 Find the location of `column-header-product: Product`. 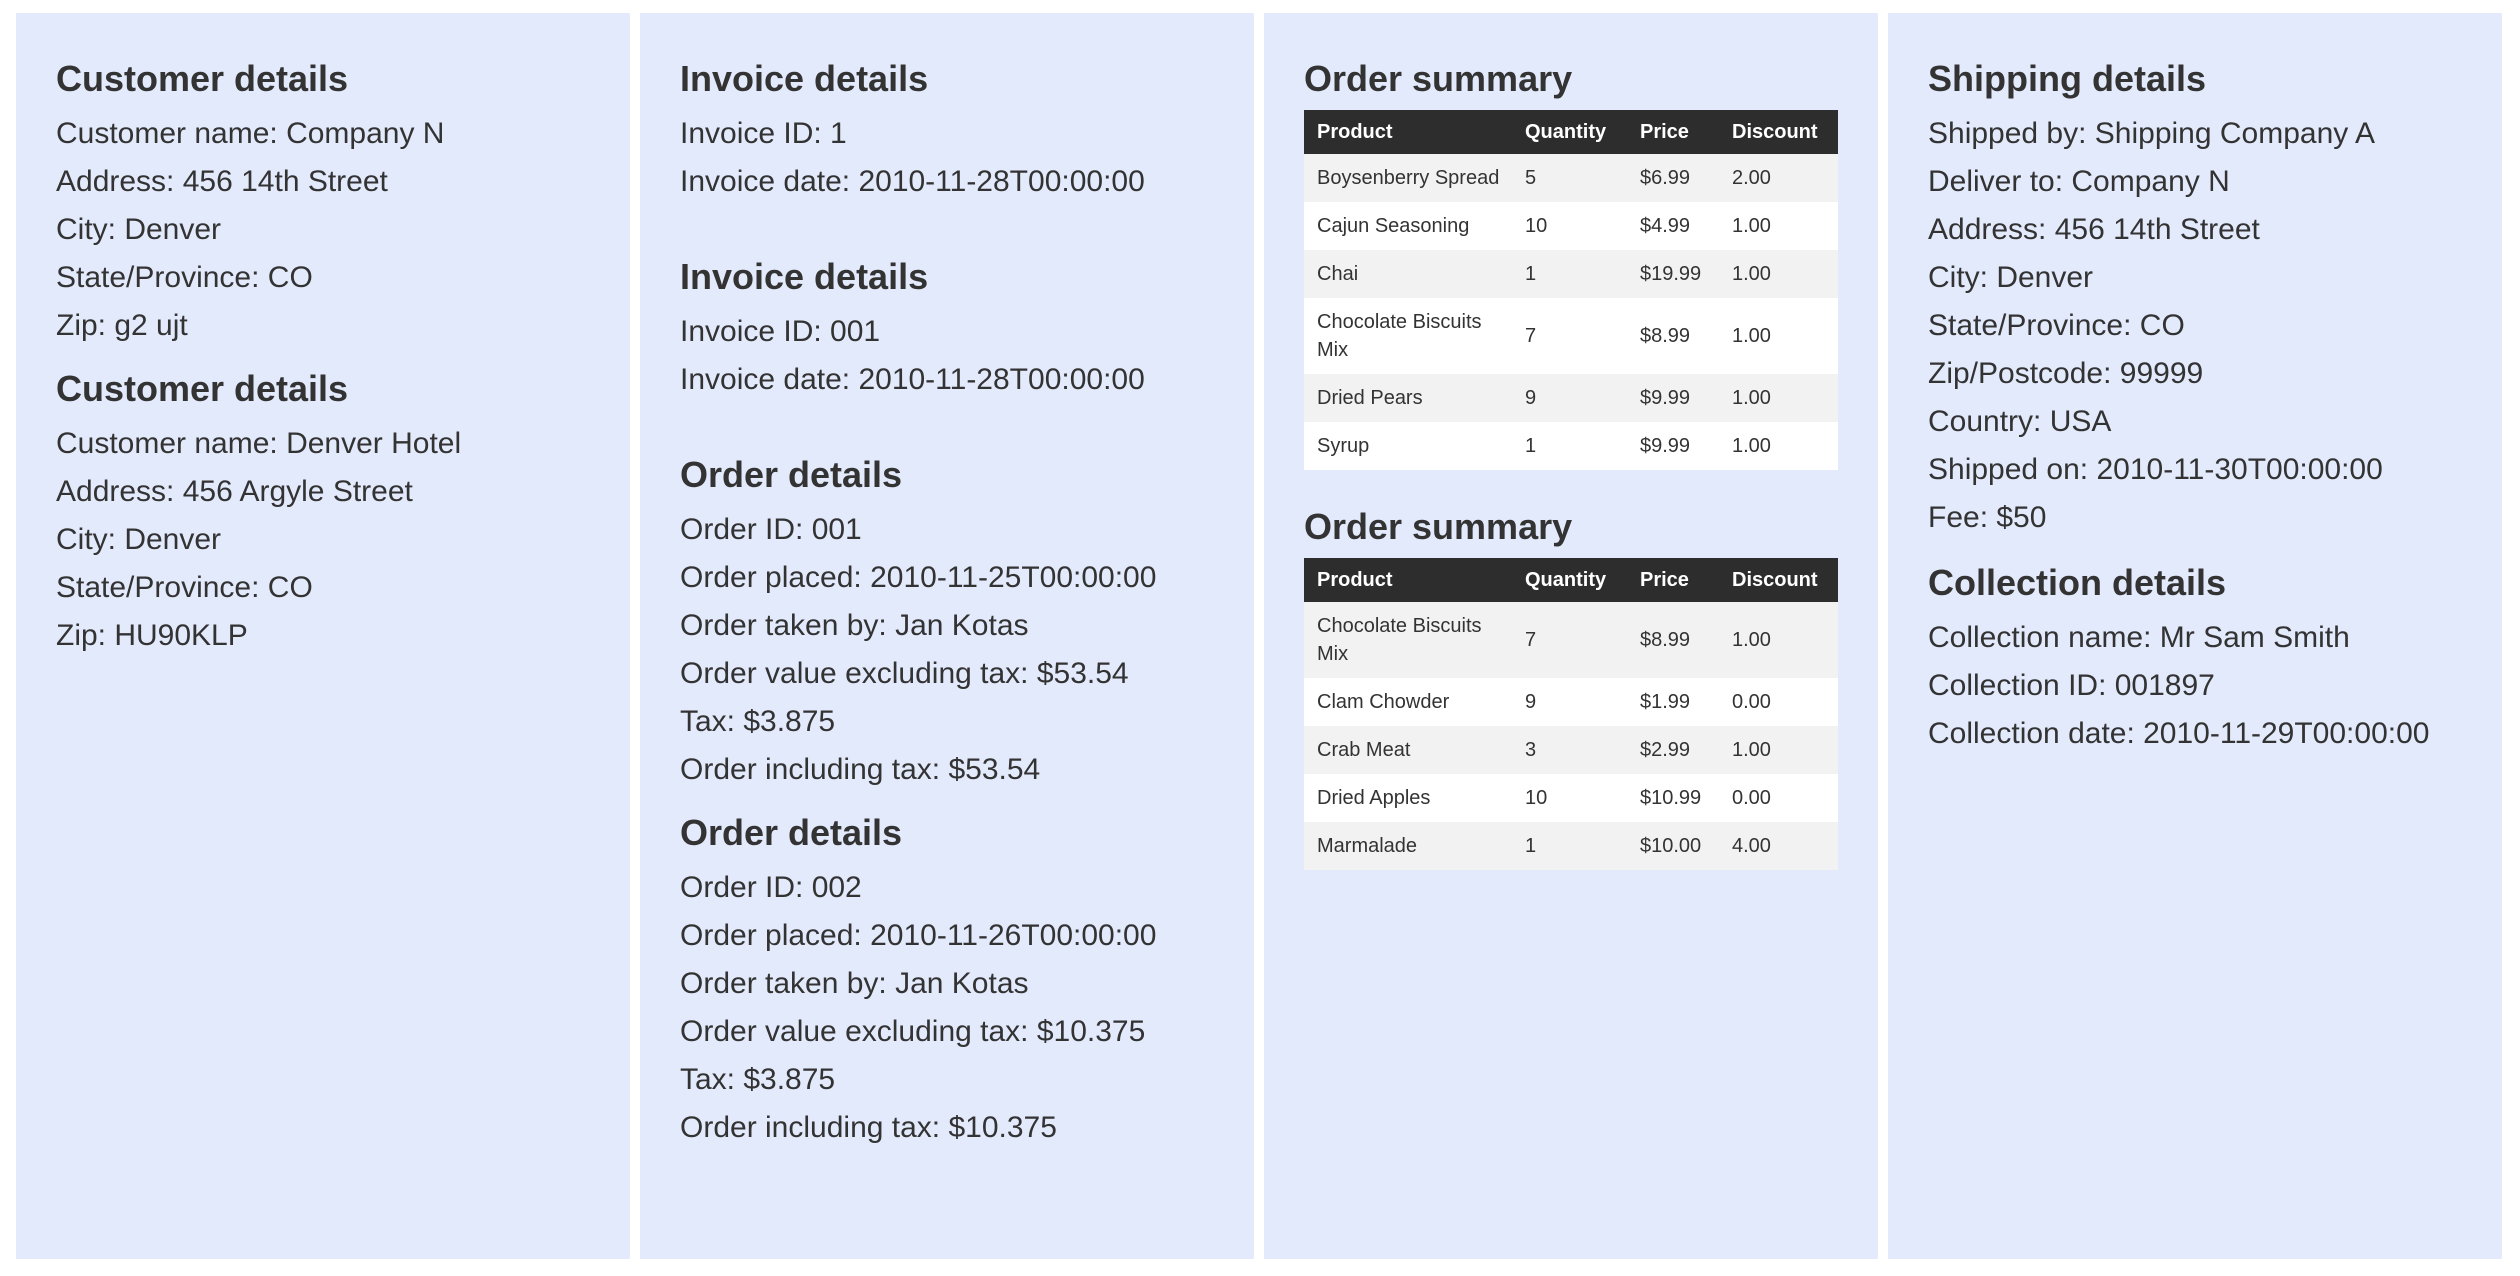

column-header-product: Product is located at coordinates (1408, 132).